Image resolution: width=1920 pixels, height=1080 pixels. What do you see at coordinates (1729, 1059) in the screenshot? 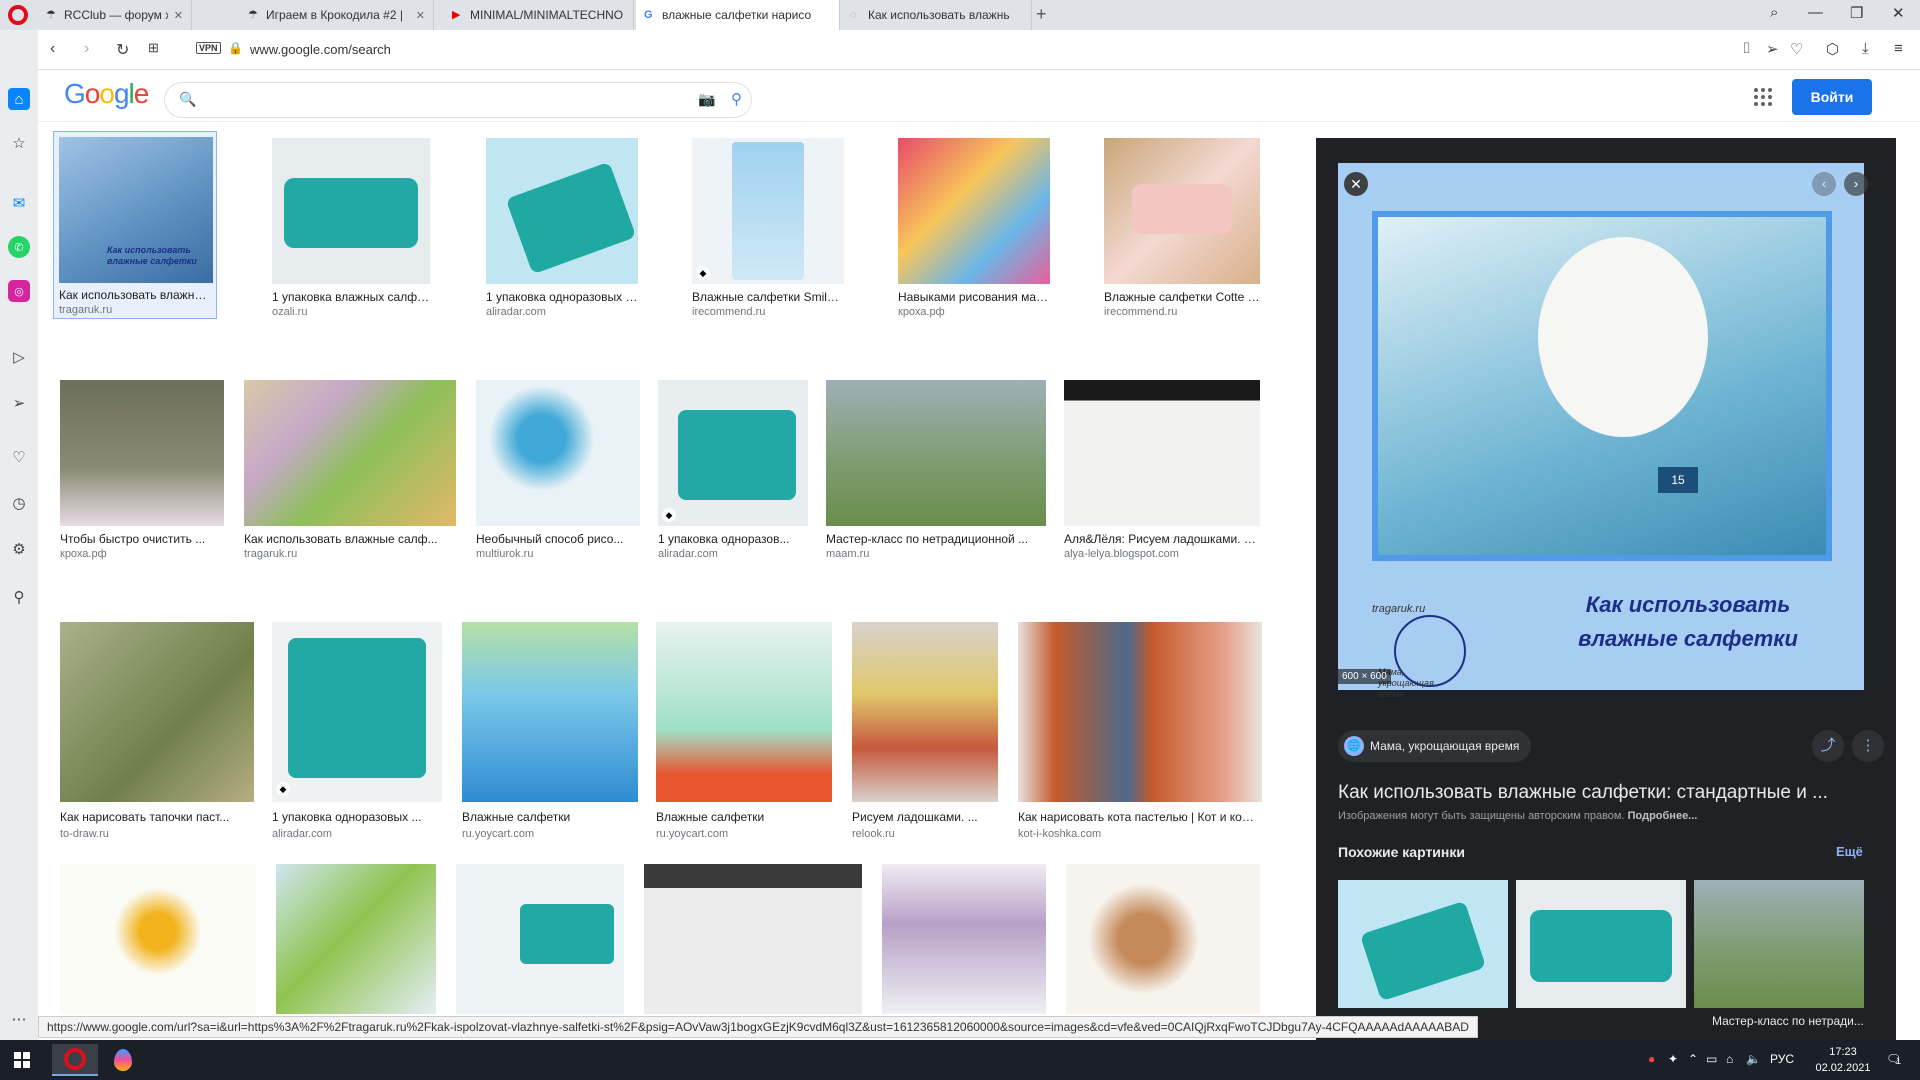
I see `network-icon: ⌂` at bounding box center [1729, 1059].